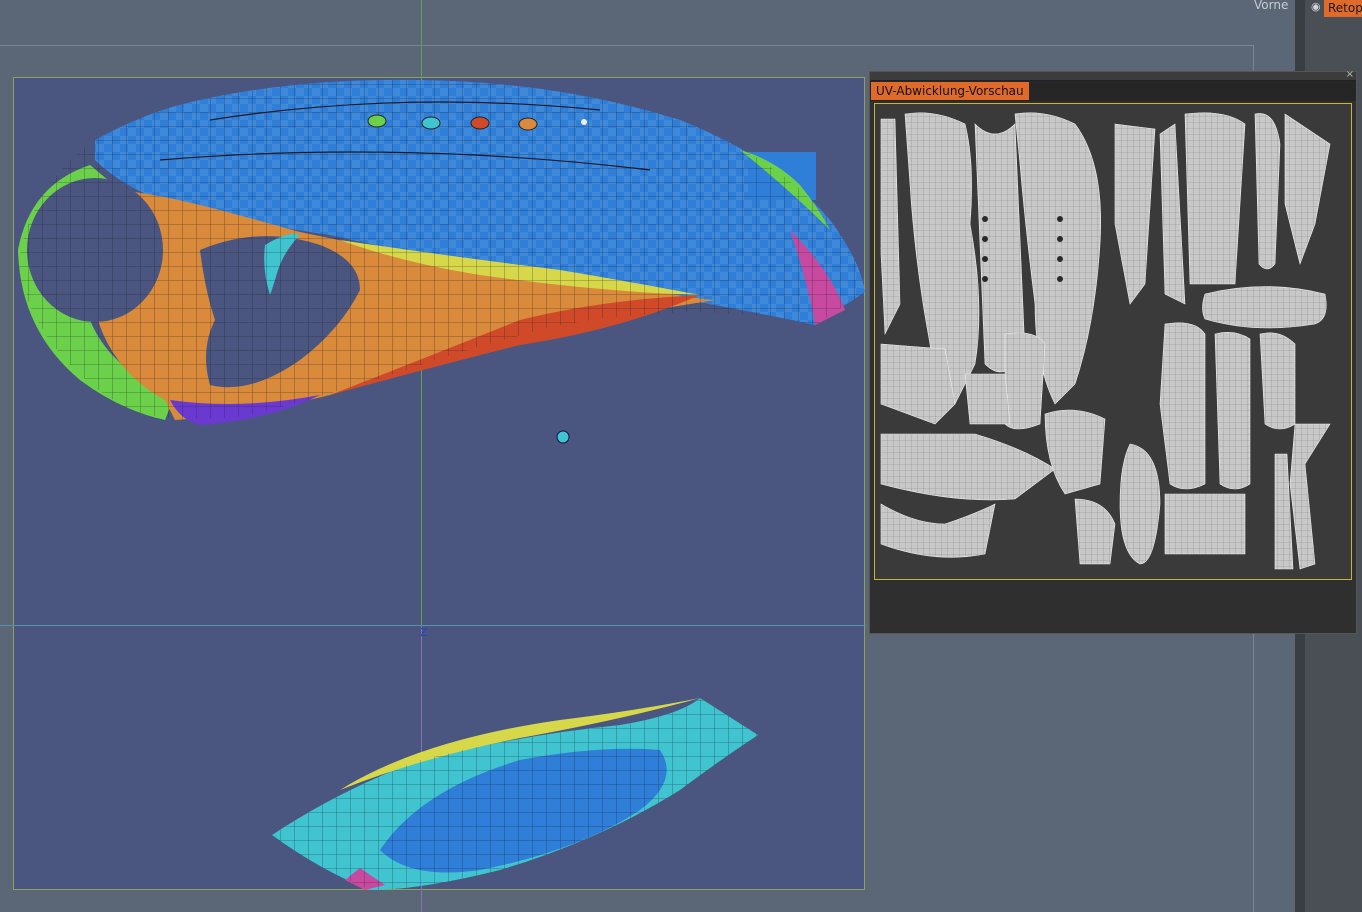  I want to click on eye-icon: ◉, so click(1317, 7).